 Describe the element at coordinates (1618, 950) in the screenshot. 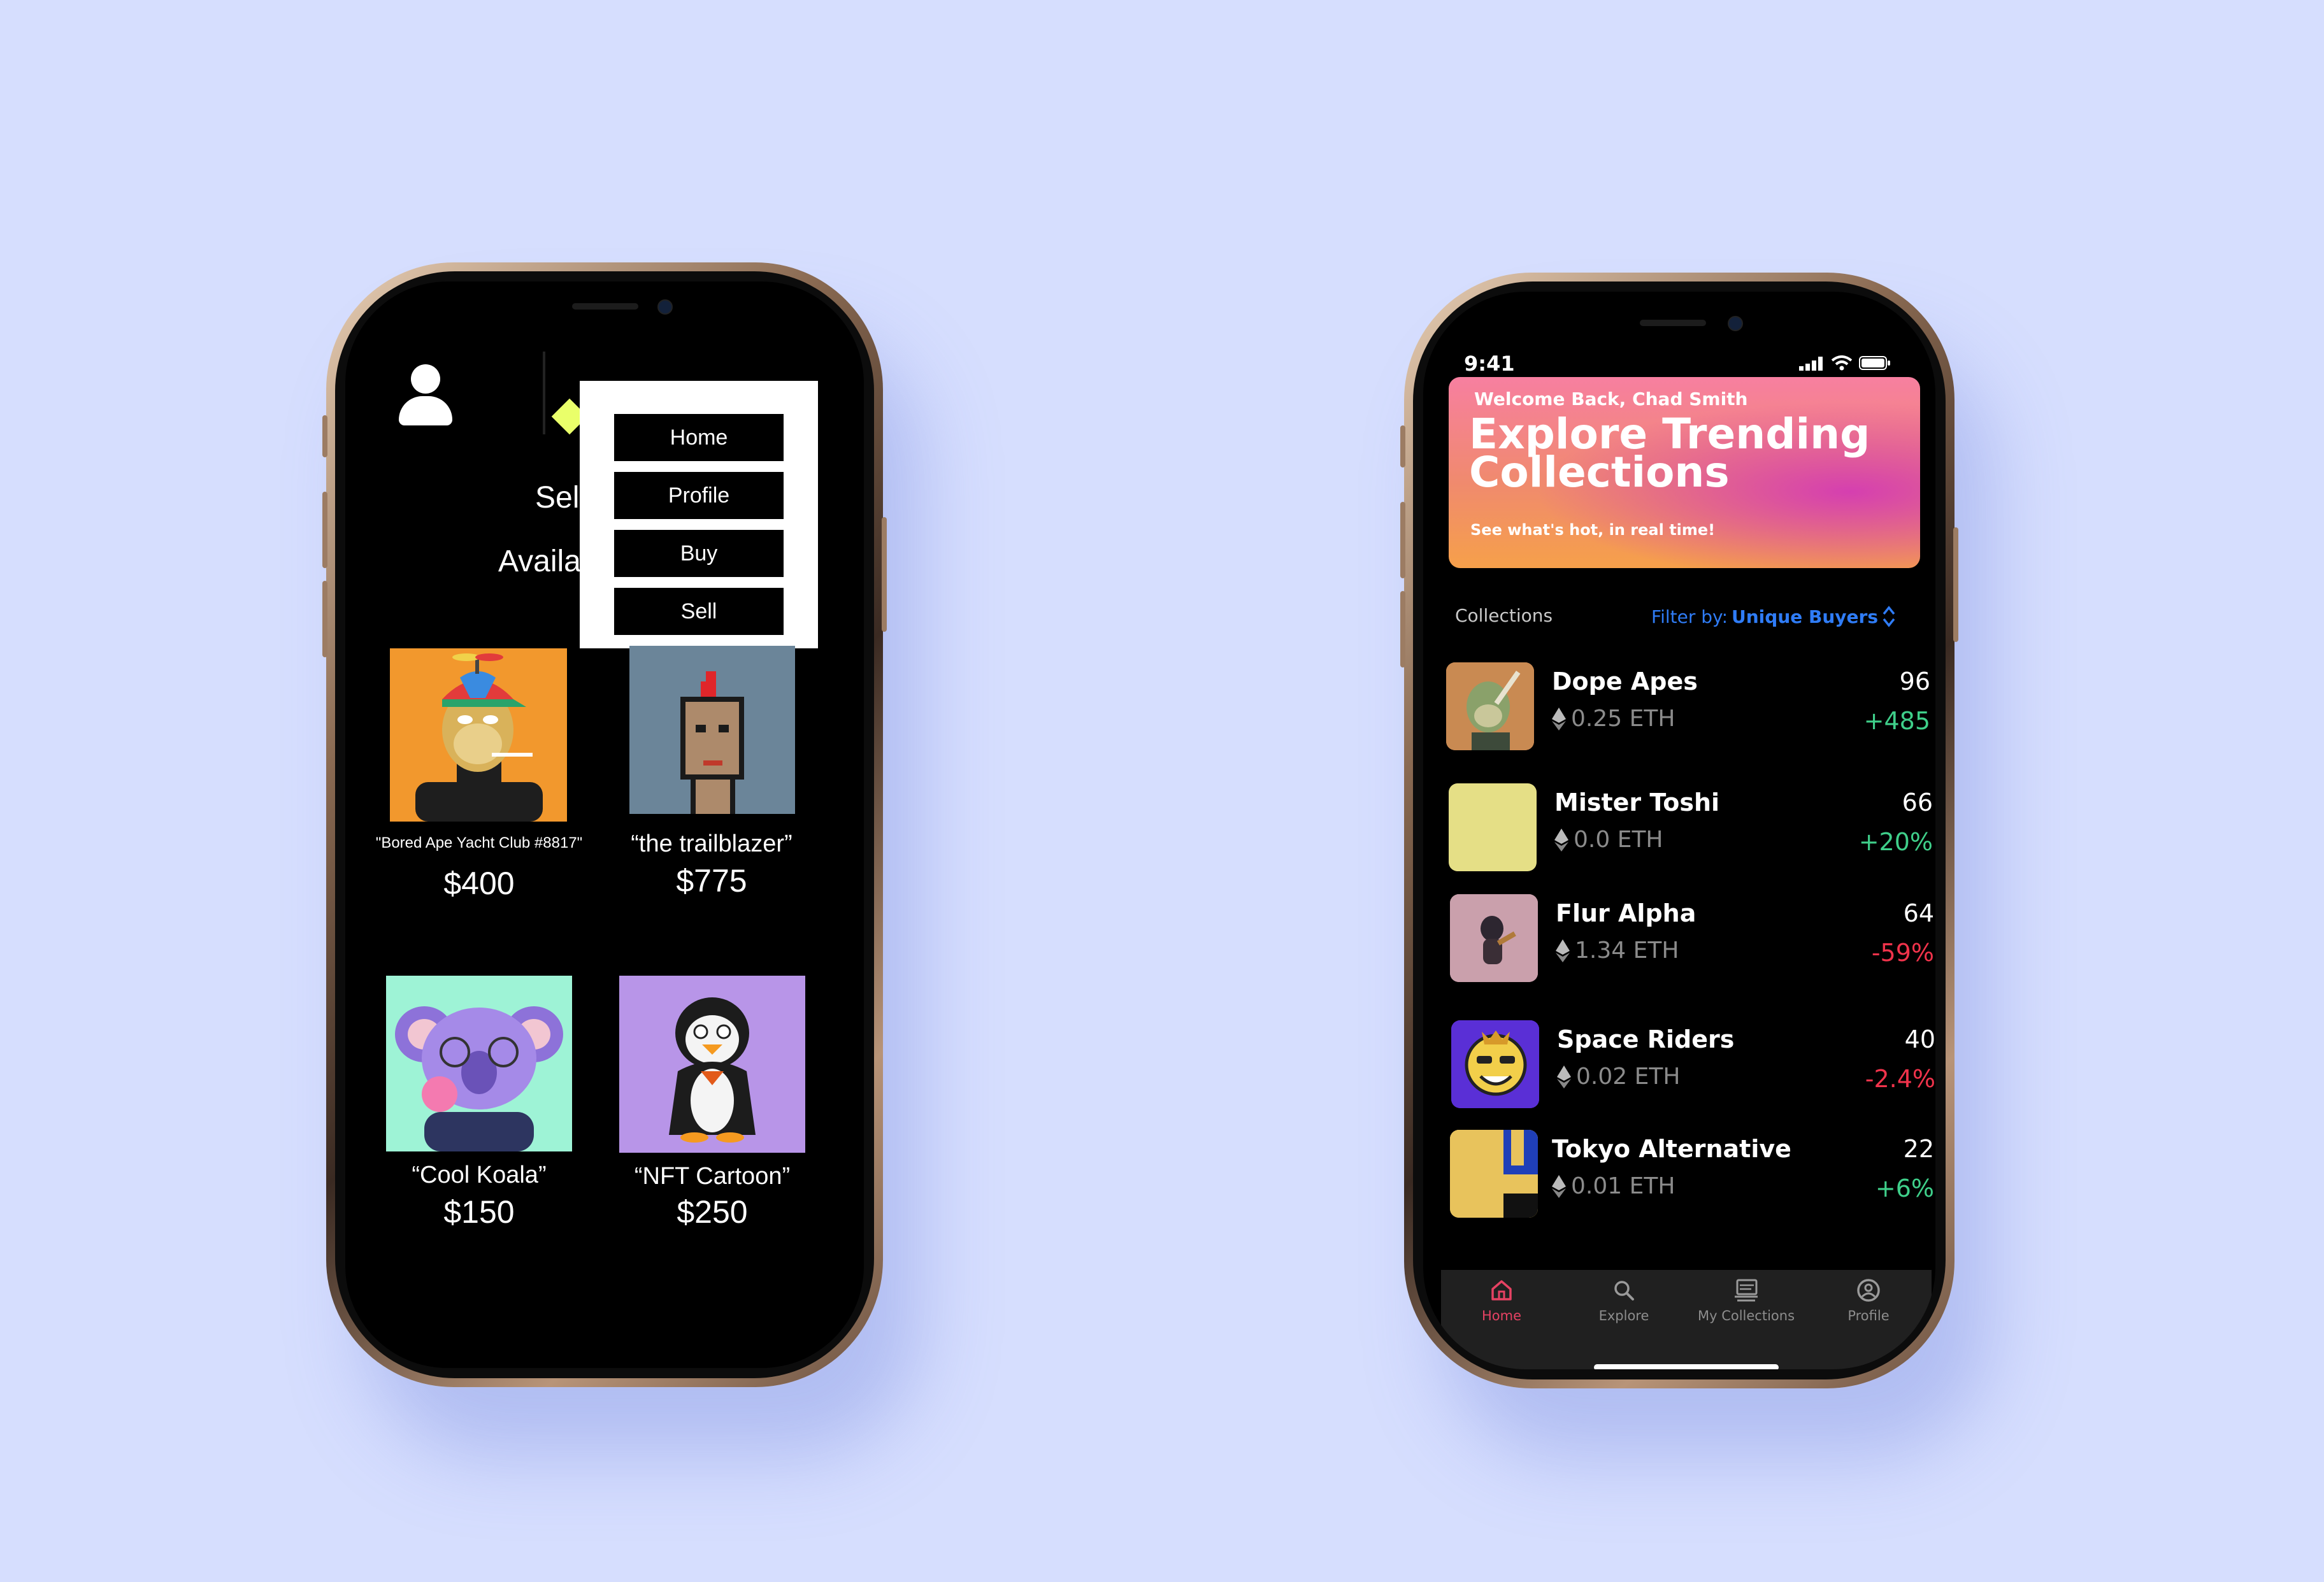

I see `collection-price: 1.34 ETH` at that location.